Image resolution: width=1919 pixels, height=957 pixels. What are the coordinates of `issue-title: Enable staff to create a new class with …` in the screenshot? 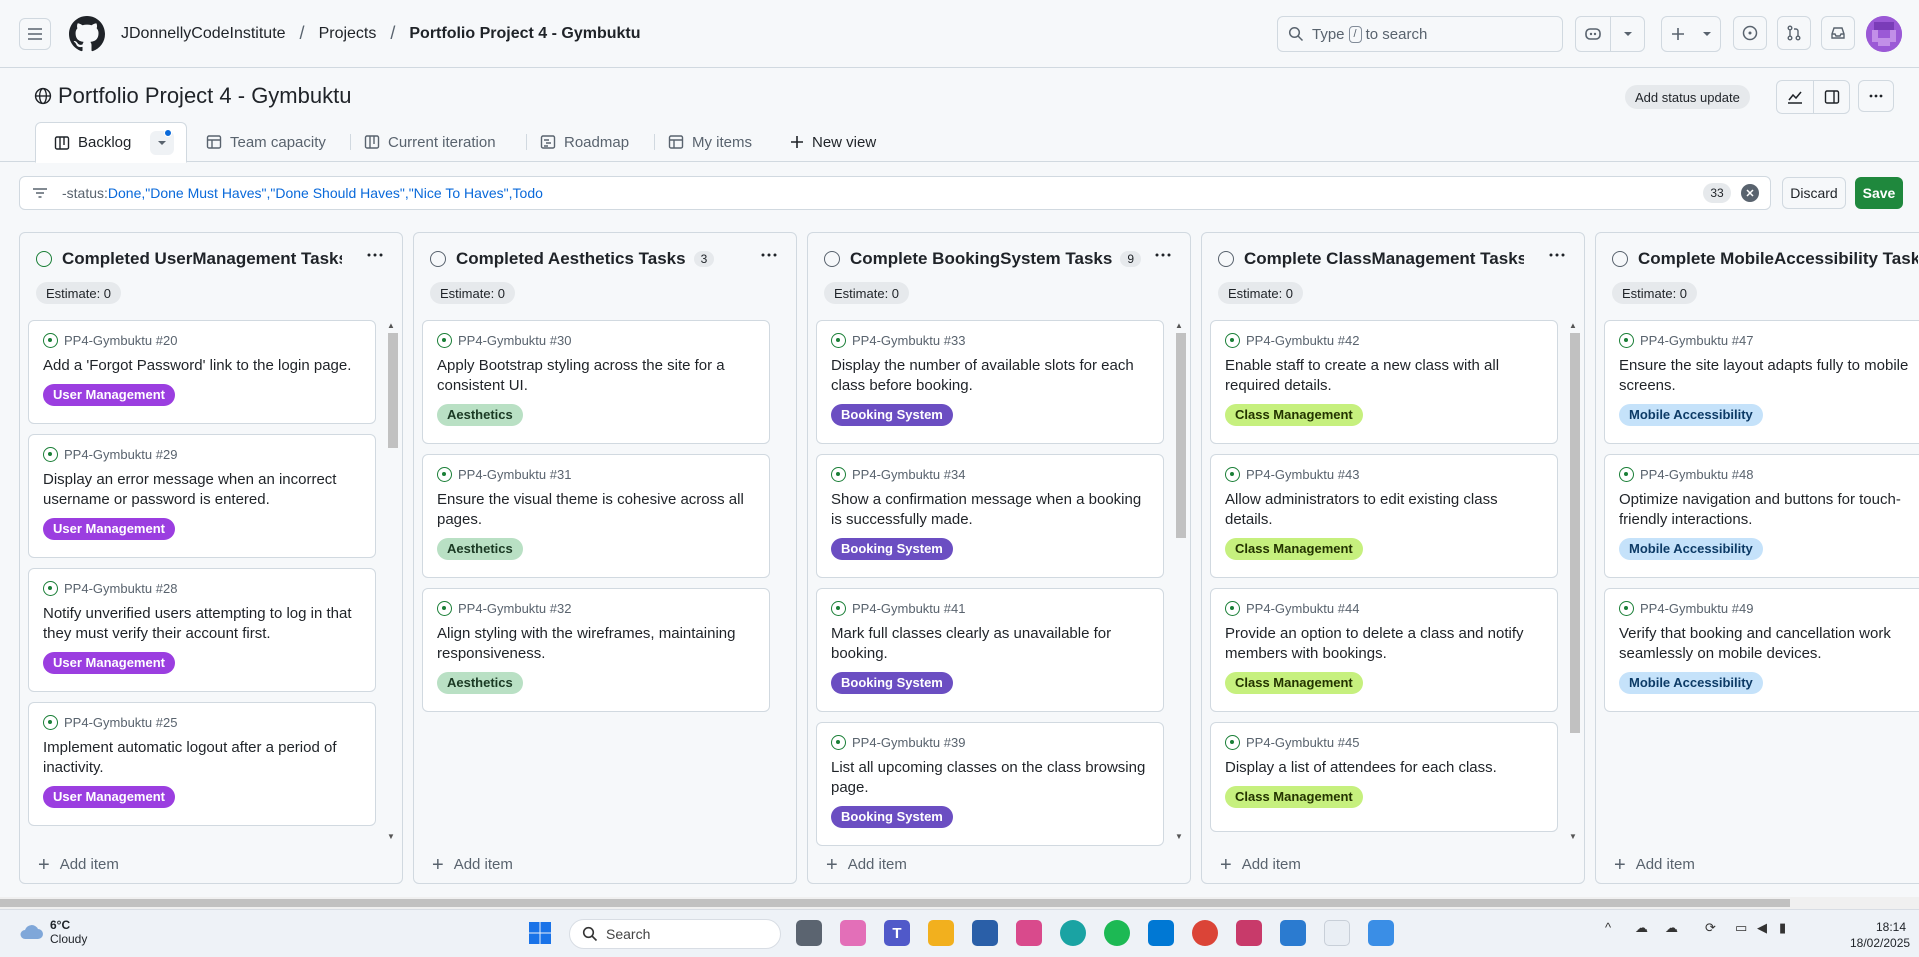 It's located at (1384, 376).